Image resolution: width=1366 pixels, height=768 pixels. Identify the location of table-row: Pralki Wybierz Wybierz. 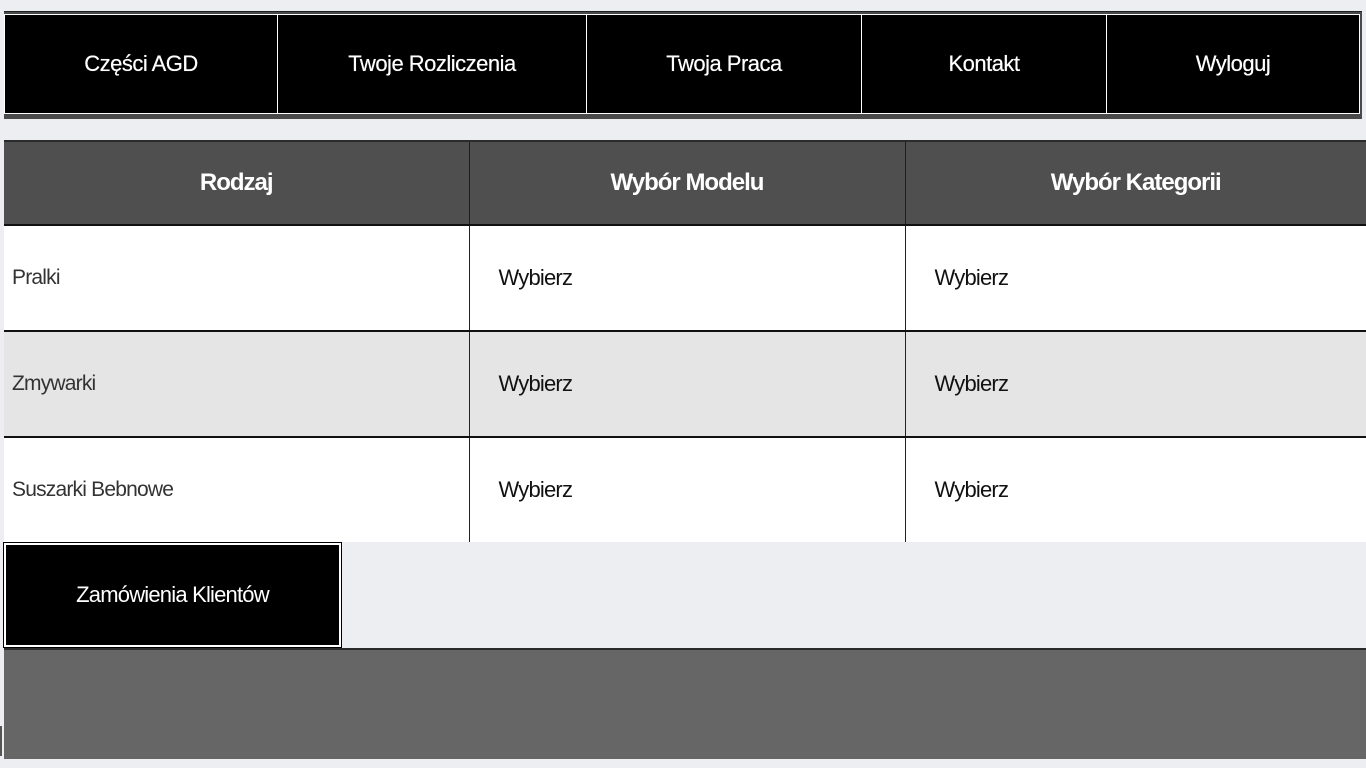
(685, 278).